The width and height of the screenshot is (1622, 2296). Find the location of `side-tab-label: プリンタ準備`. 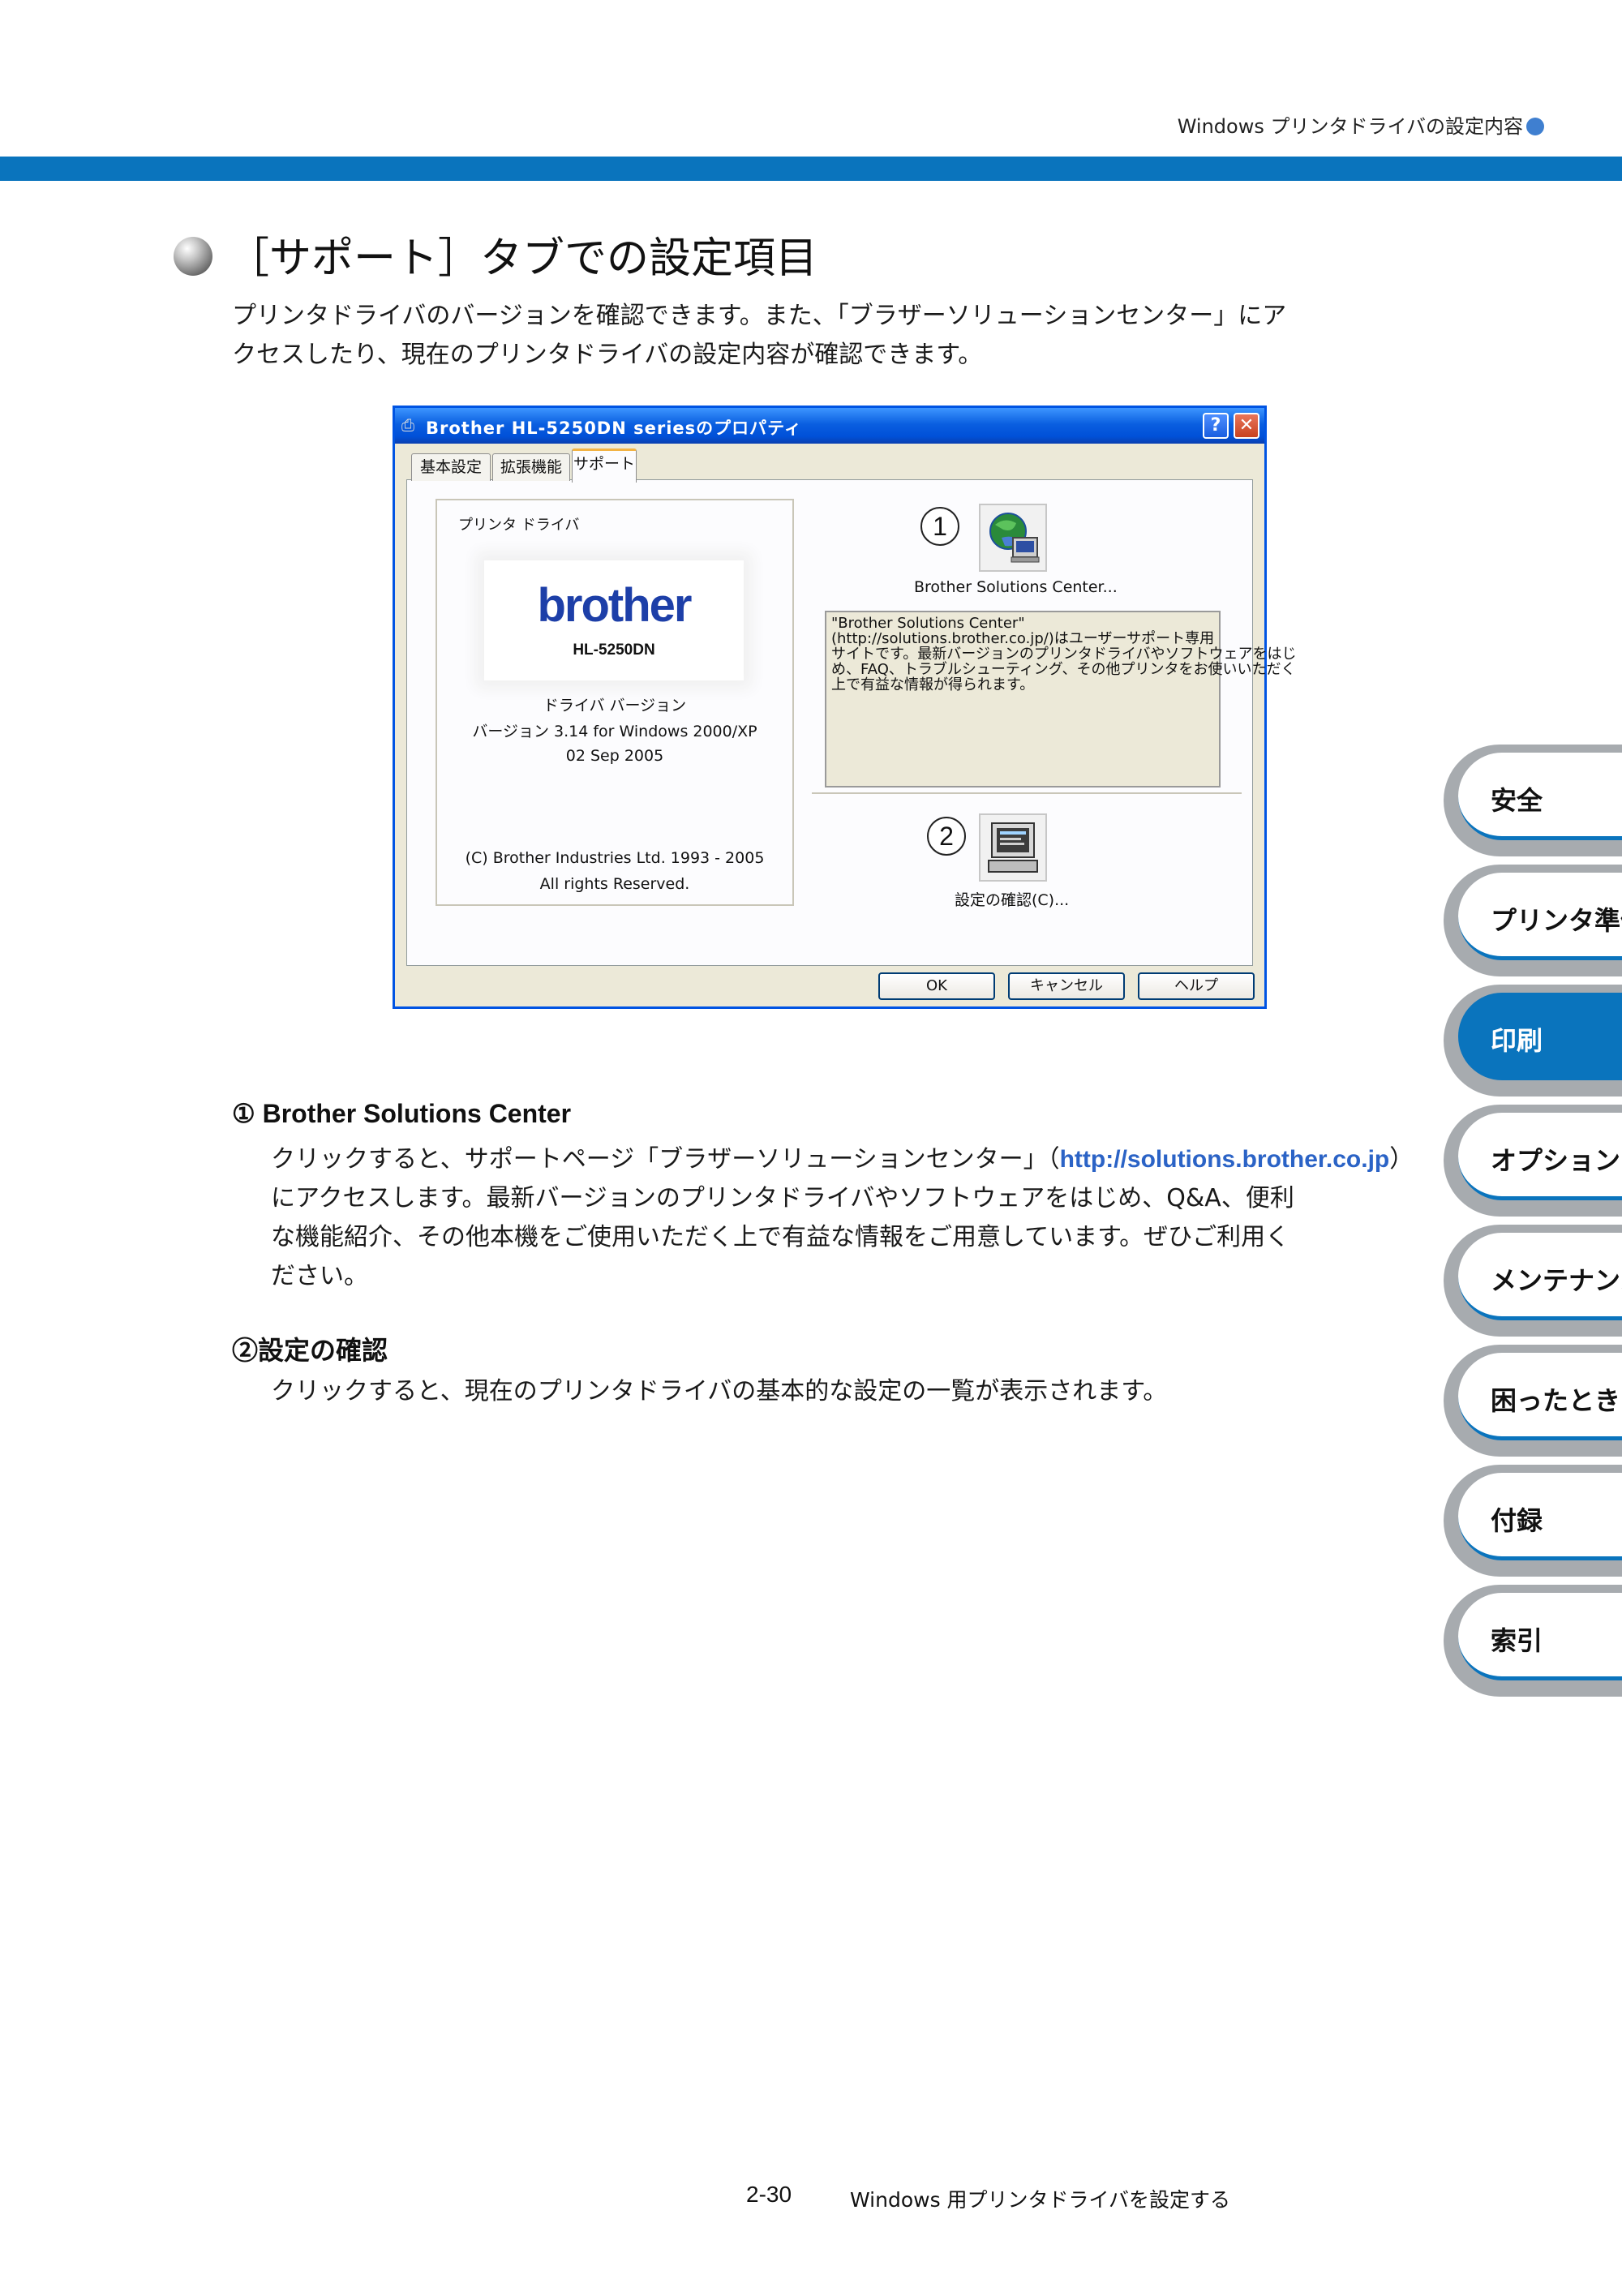

side-tab-label: プリンタ準備 is located at coordinates (1556, 920).